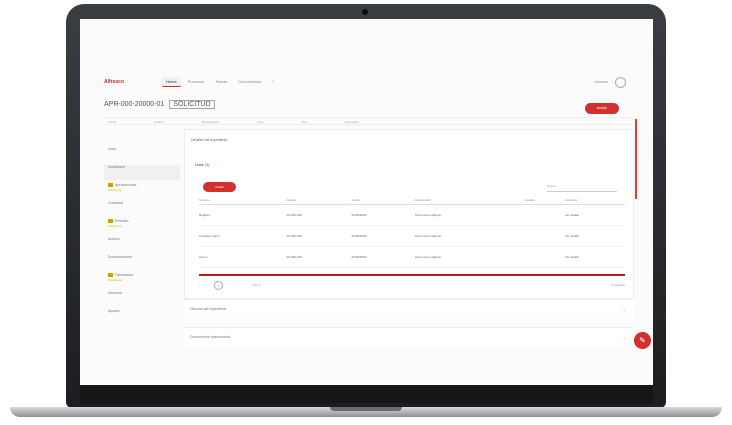 Image resolution: width=732 pixels, height=425 pixels. What do you see at coordinates (134, 104) in the screenshot?
I see `page-title-text: APR-000-20000-01` at bounding box center [134, 104].